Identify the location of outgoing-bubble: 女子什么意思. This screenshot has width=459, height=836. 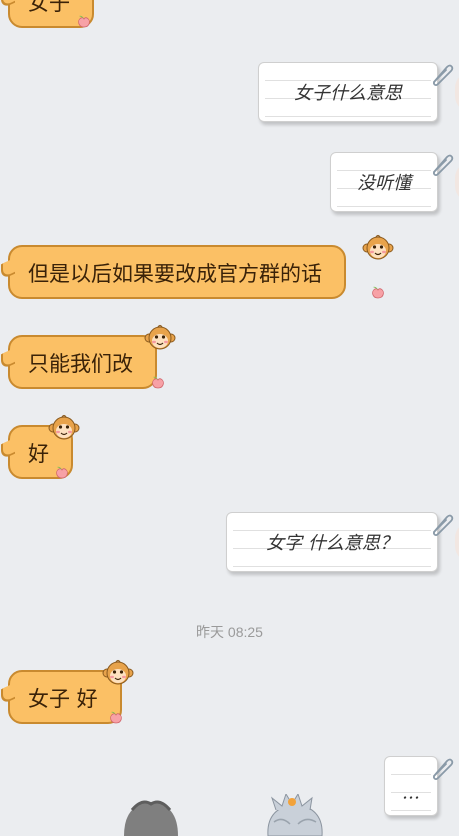
(348, 92).